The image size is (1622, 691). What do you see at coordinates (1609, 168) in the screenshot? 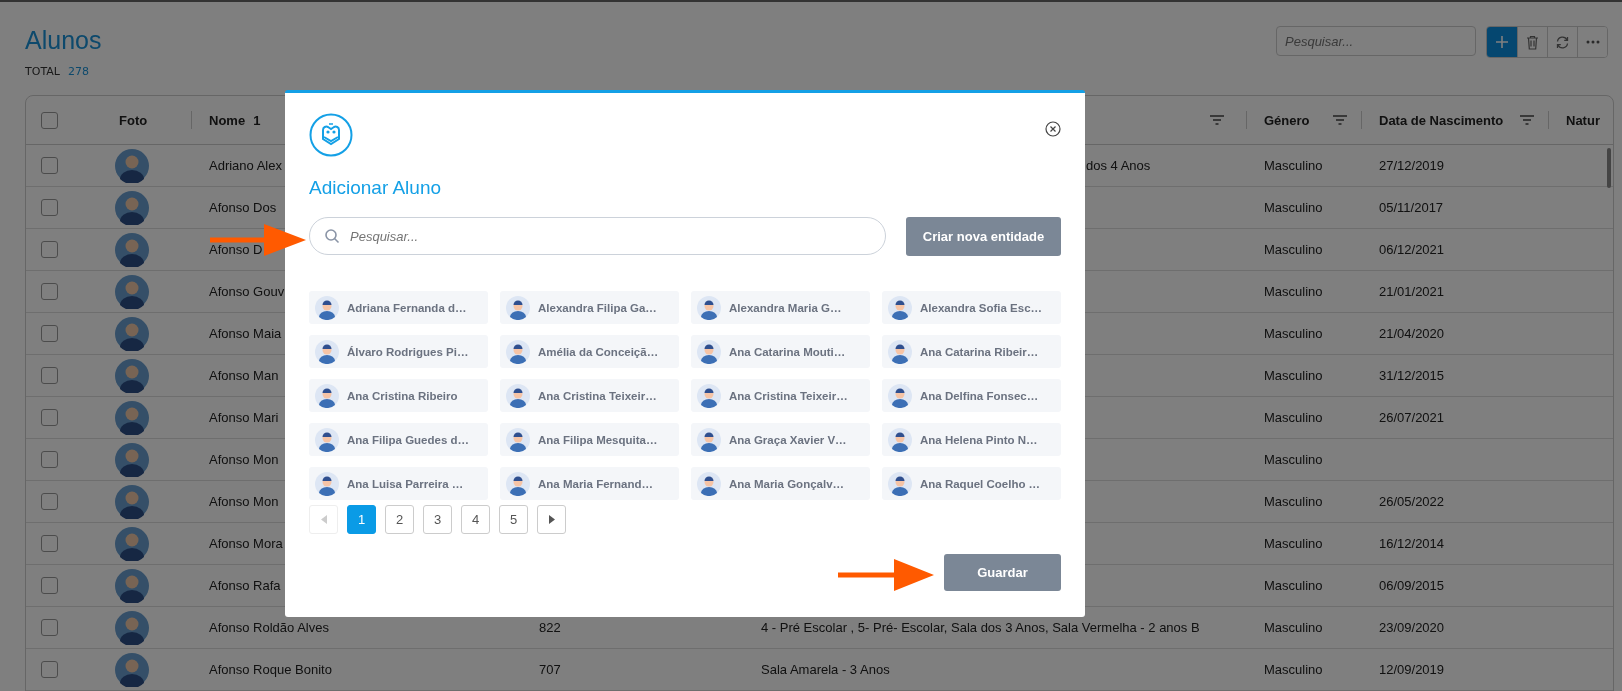
I see `scrollbar` at bounding box center [1609, 168].